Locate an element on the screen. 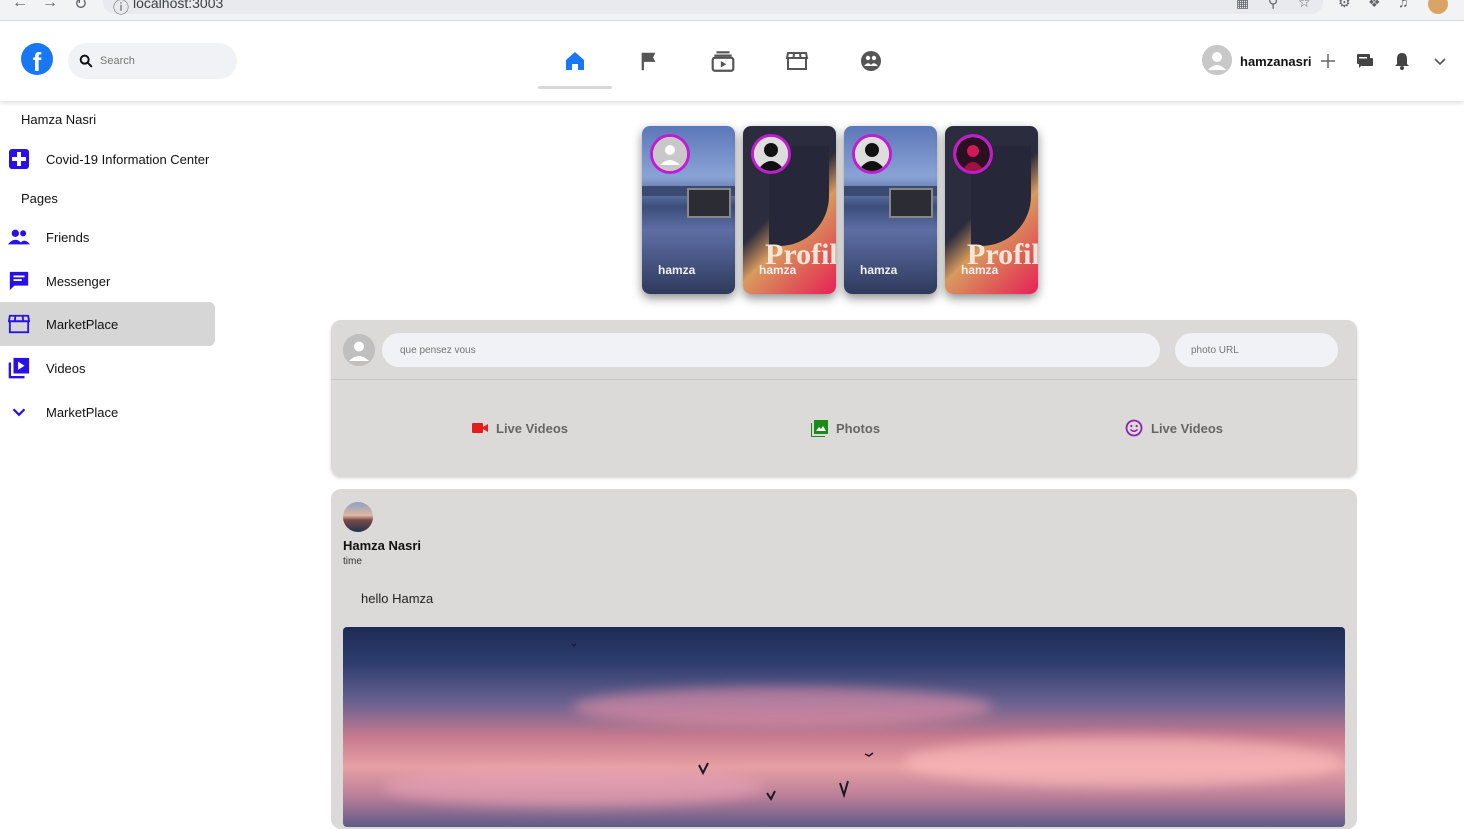 The height and width of the screenshot is (829, 1464). sidebar-item-videos: Videos is located at coordinates (107, 368).